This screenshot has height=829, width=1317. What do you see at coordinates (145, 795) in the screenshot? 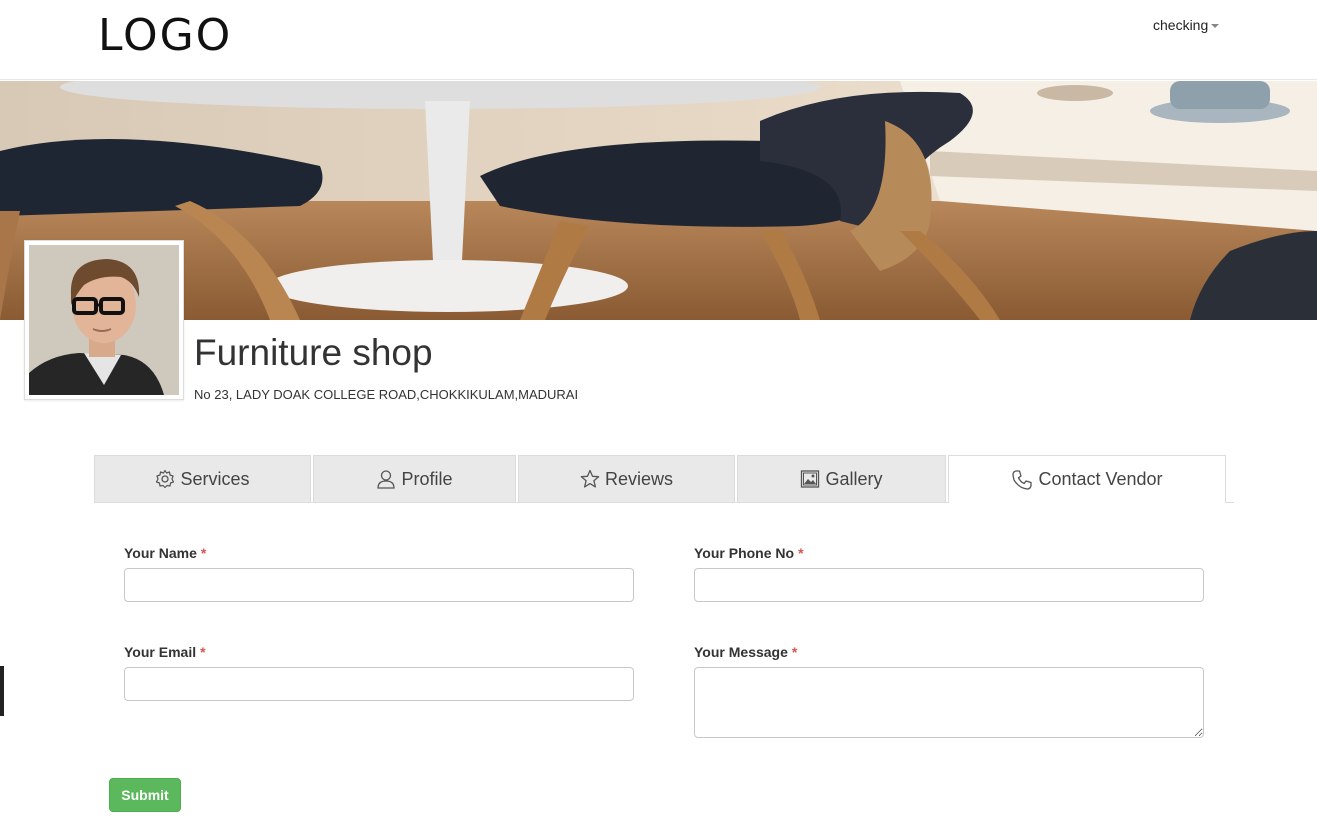
I see `submit-button: Submit` at bounding box center [145, 795].